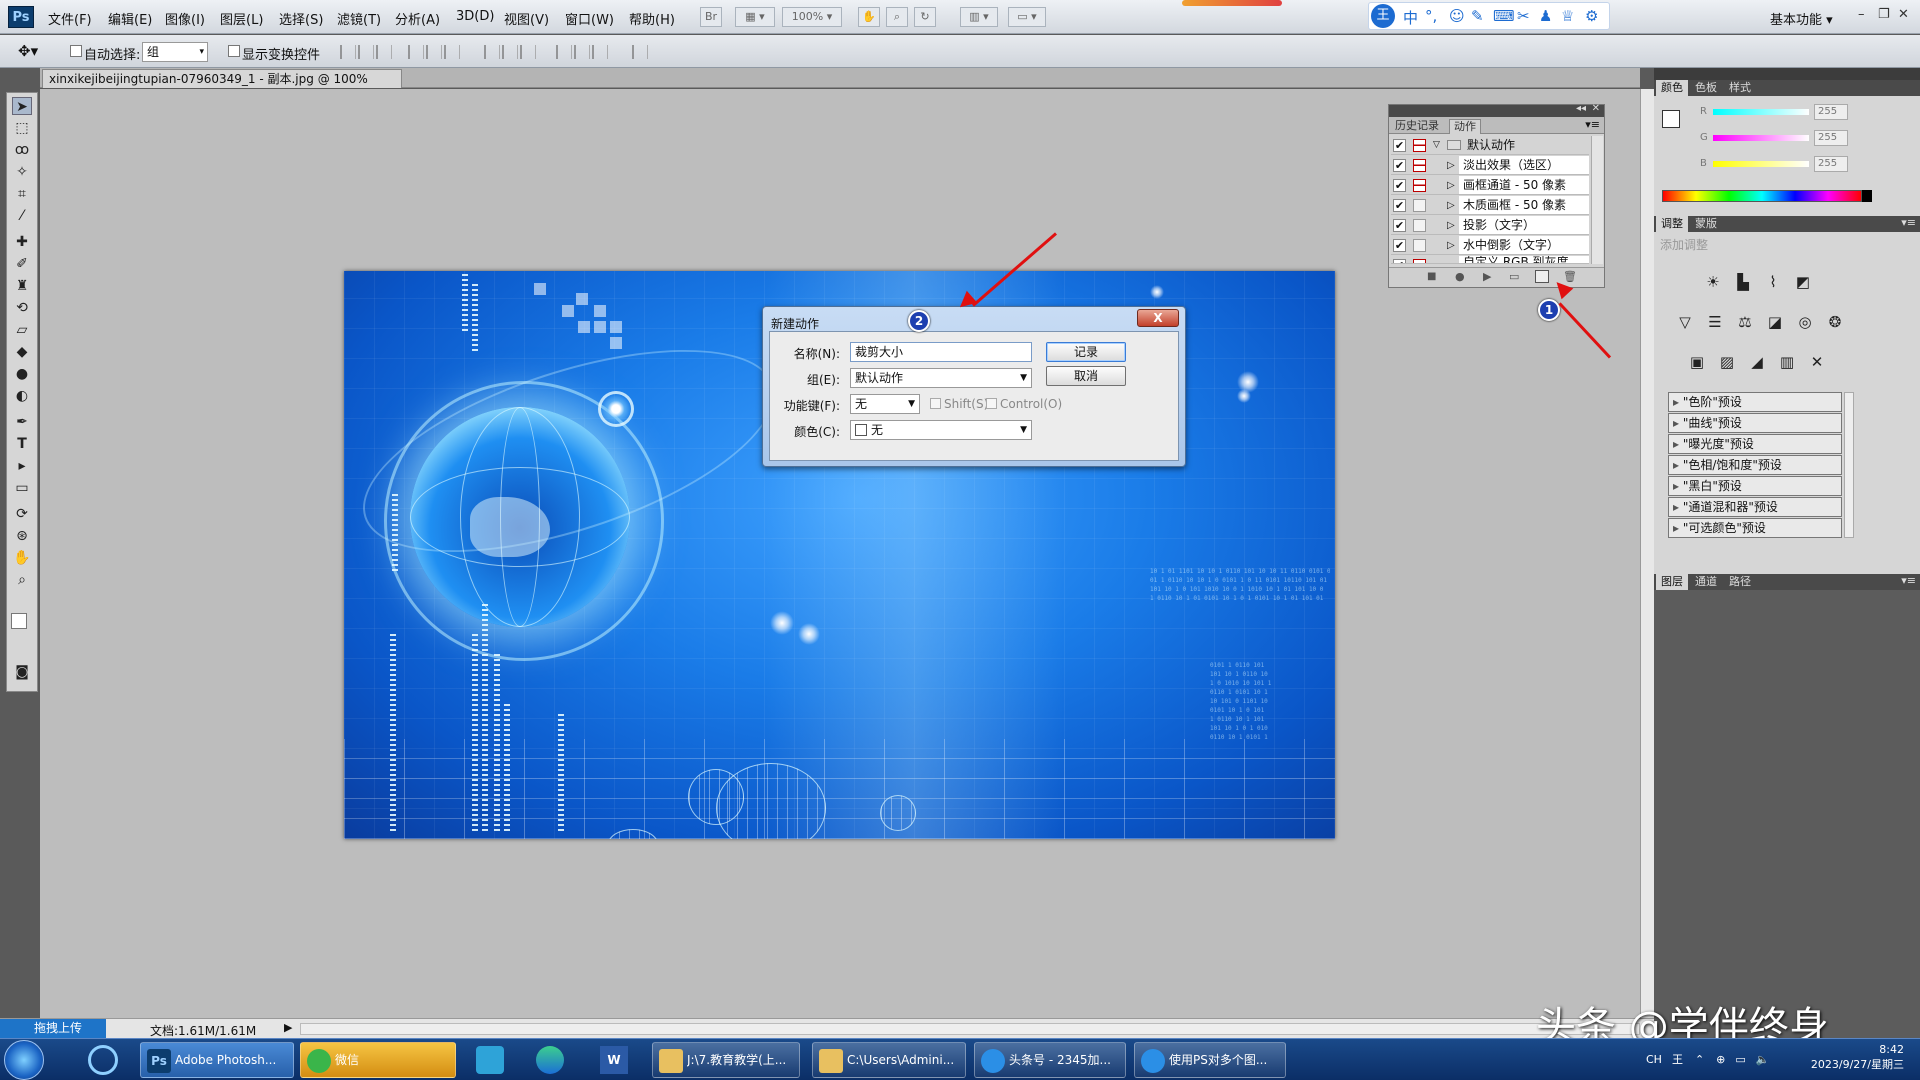 Image resolution: width=1920 pixels, height=1080 pixels. Describe the element at coordinates (22, 672) in the screenshot. I see `quick-mask-icon: ◙` at that location.